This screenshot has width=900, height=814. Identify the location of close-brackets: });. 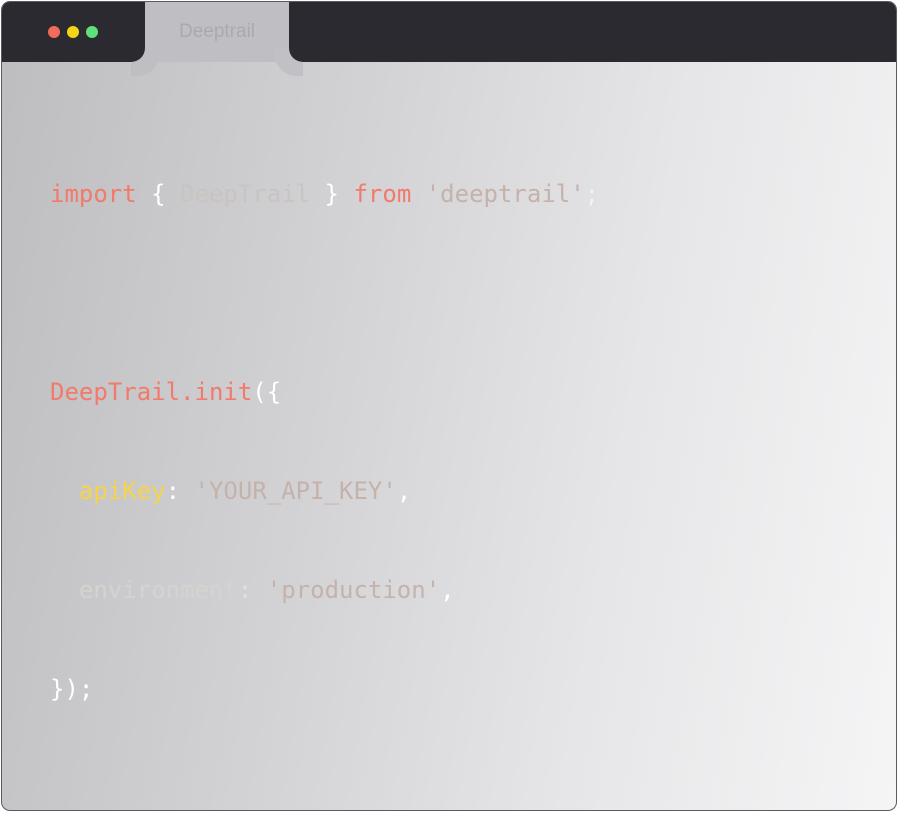
(72, 689).